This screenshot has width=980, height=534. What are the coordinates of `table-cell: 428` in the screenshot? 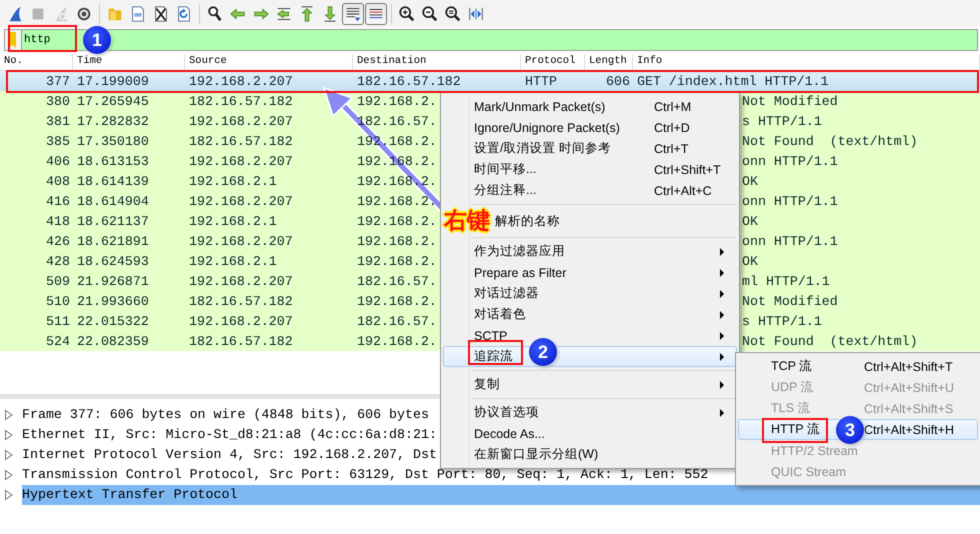 It's located at (58, 261).